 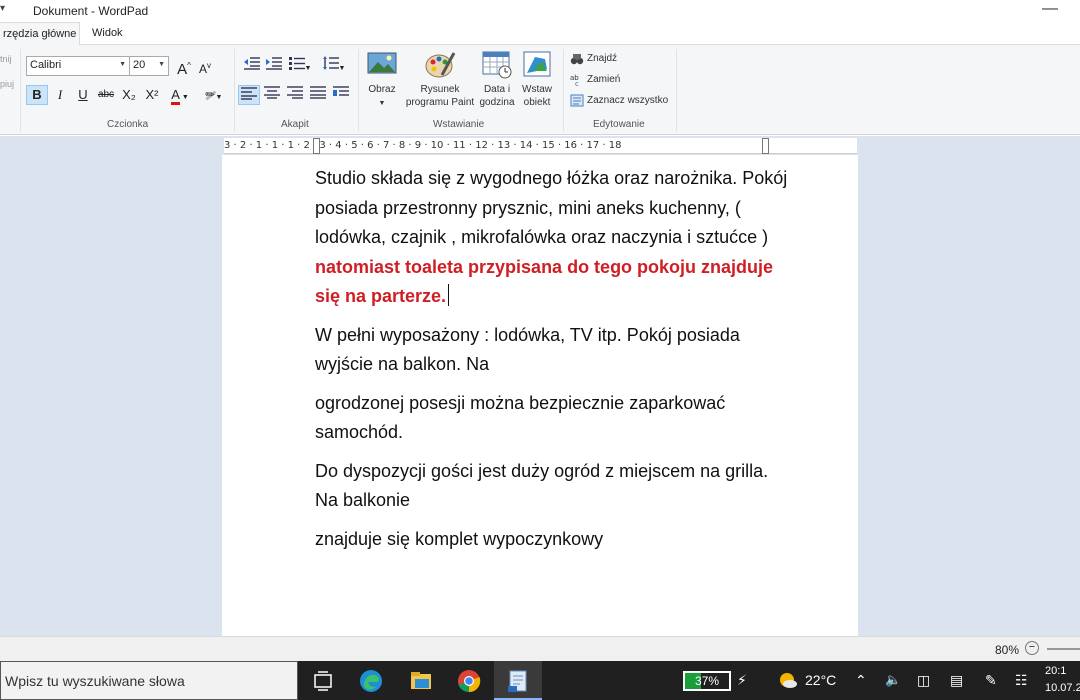 I want to click on align-left-icon, so click(x=249, y=93).